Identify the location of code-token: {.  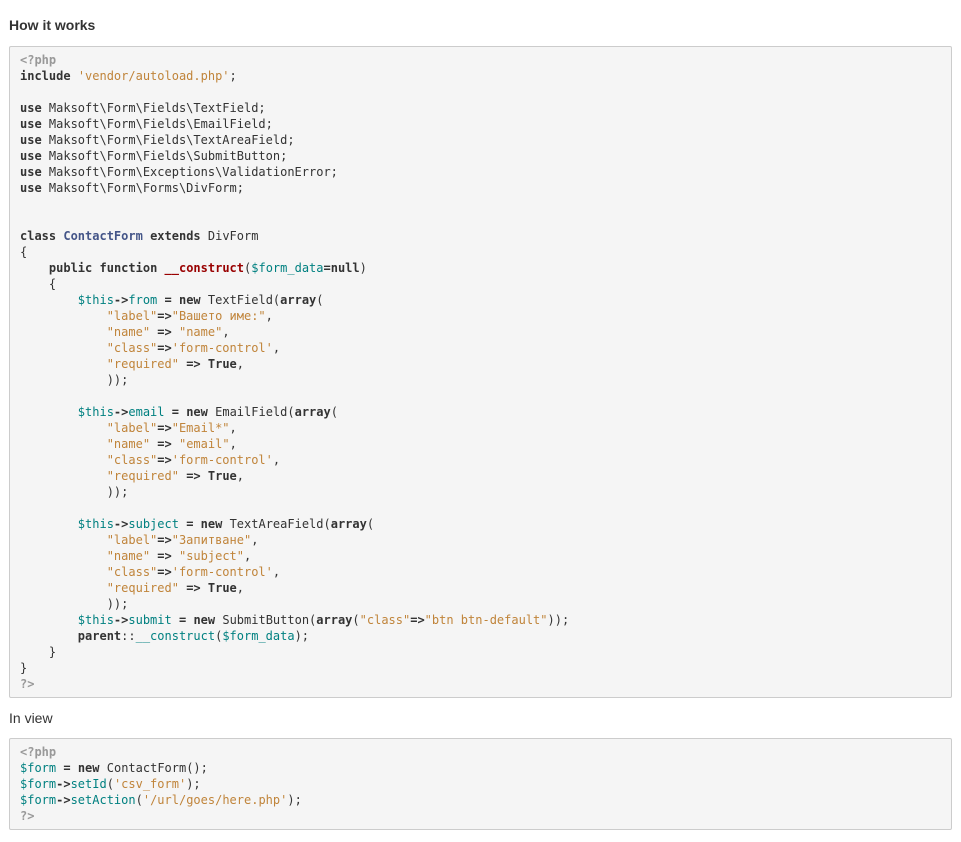
(38, 284).